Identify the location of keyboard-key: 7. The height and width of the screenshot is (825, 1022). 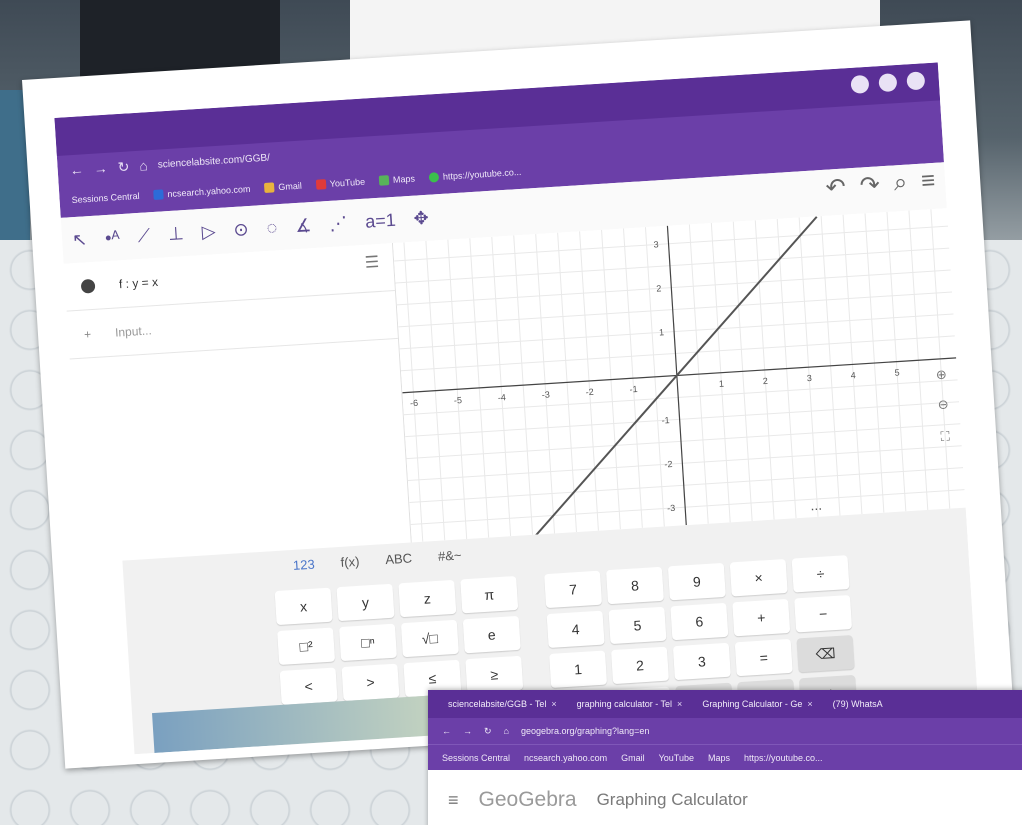
(573, 589).